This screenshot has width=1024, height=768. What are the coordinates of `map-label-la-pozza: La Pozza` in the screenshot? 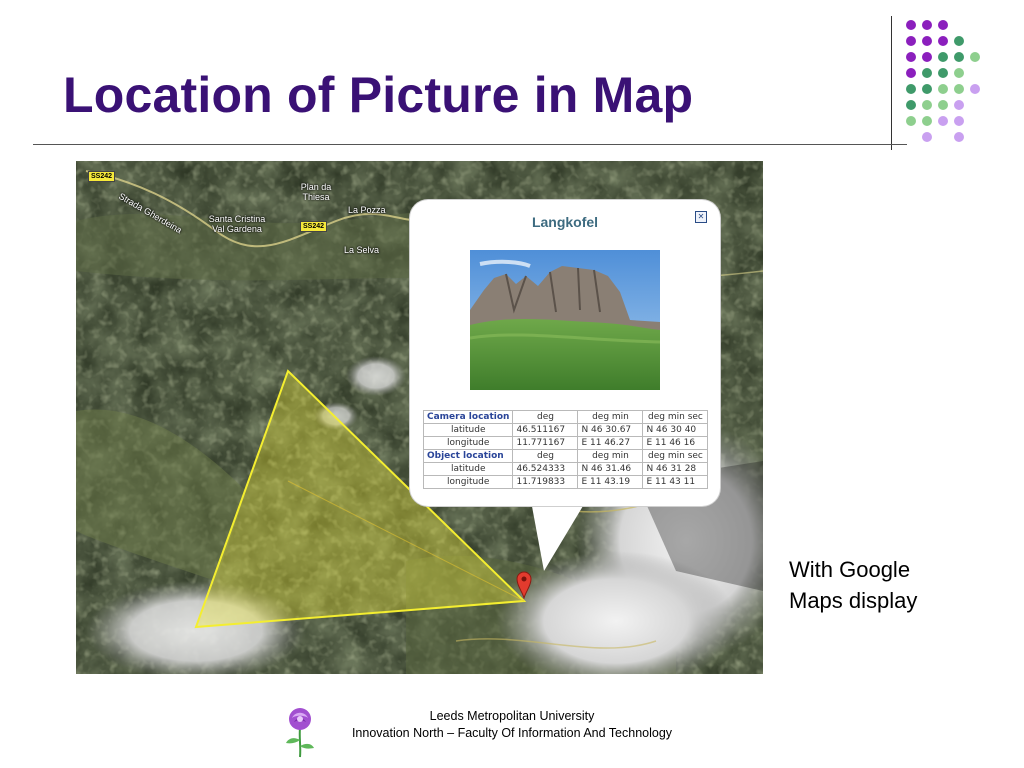 It's located at (367, 210).